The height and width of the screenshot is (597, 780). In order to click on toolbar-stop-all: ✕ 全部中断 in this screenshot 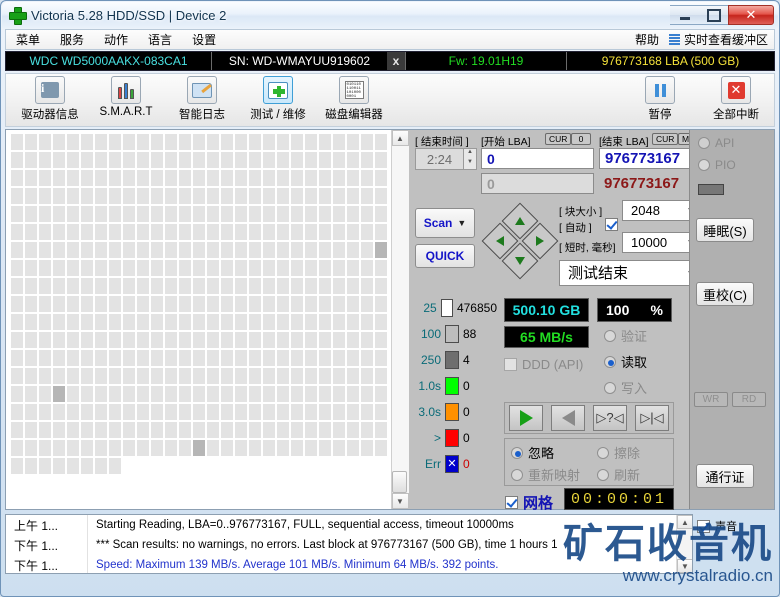, I will do `click(736, 100)`.